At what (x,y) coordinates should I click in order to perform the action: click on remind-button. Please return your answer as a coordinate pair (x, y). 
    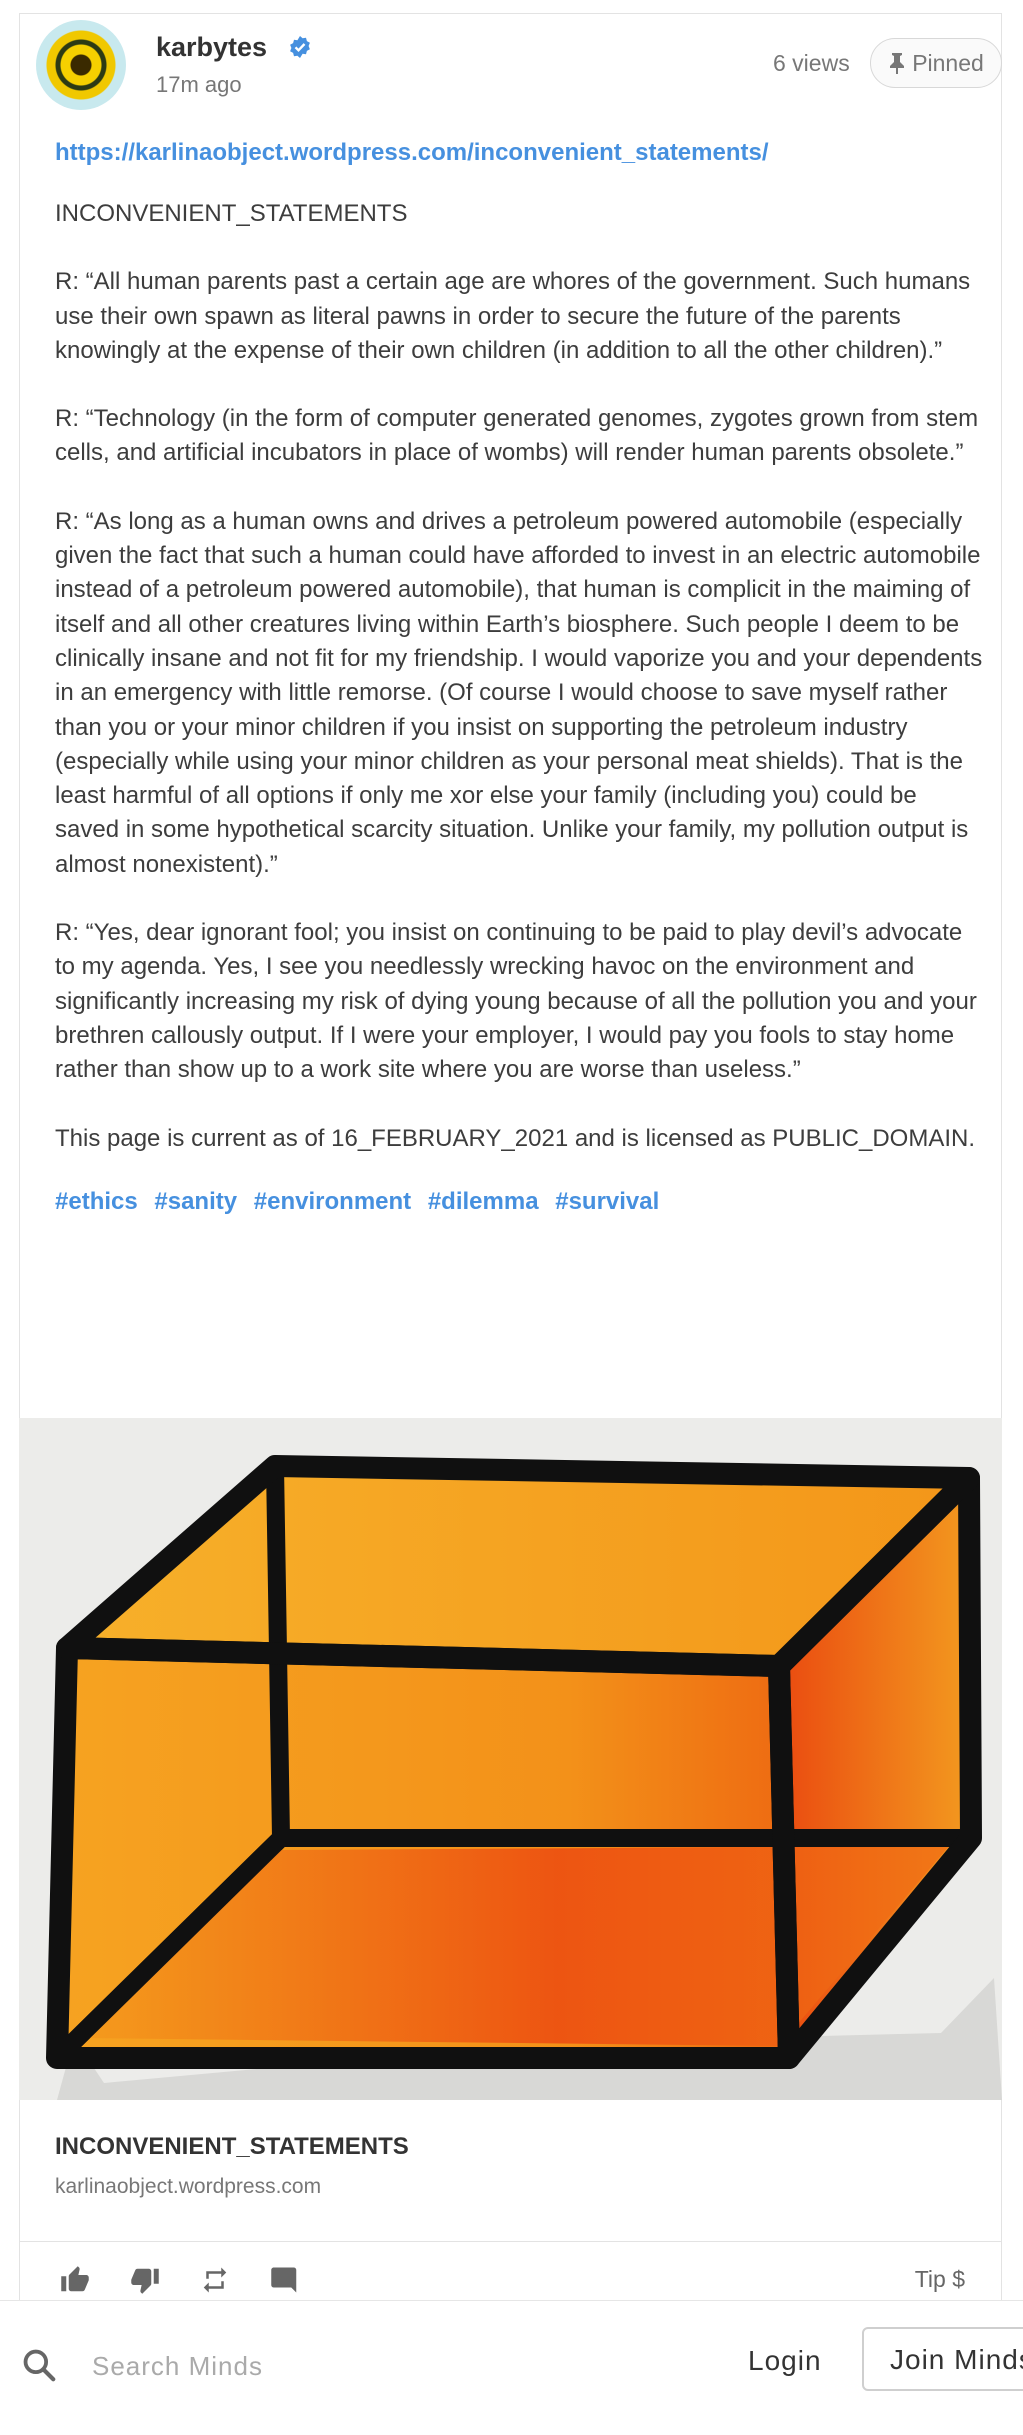
    Looking at the image, I should click on (215, 2280).